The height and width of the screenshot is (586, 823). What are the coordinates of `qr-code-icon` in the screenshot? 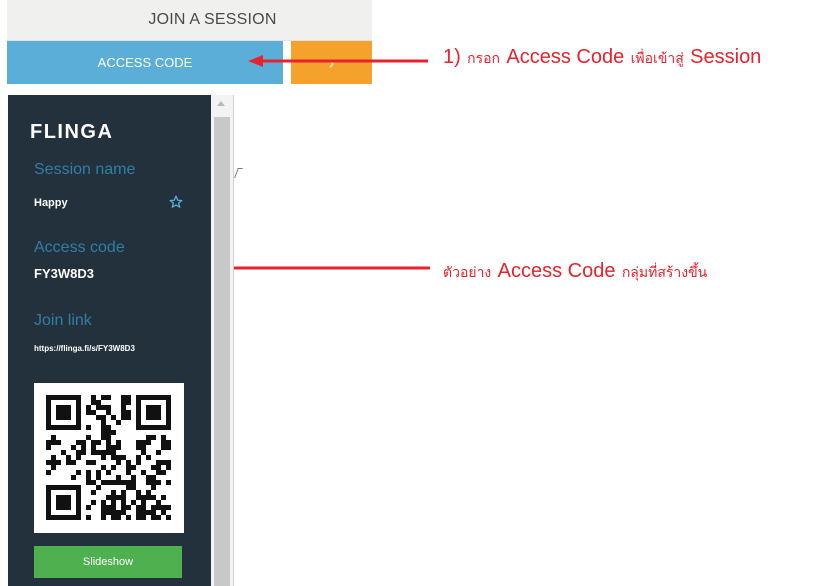 It's located at (108, 457).